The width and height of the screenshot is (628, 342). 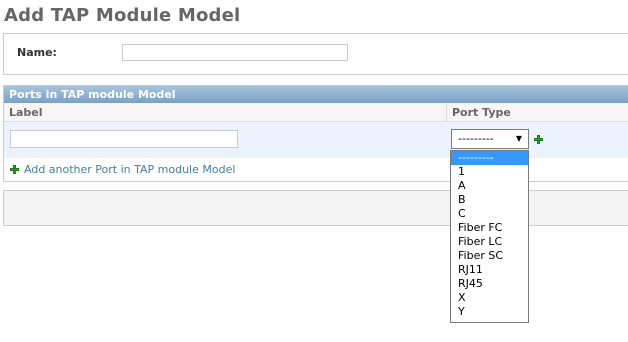 I want to click on dropdown-option: ---------, so click(x=489, y=158).